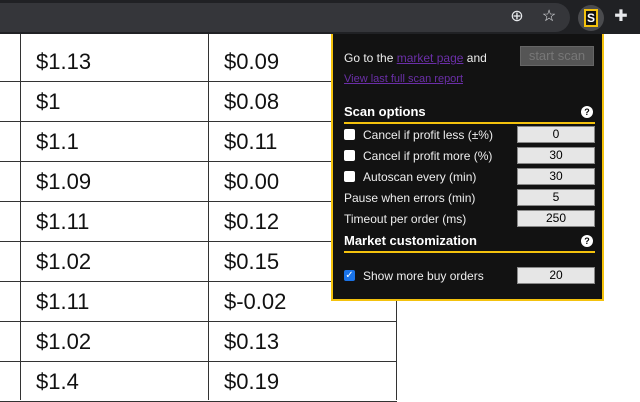  What do you see at coordinates (251, 141) in the screenshot?
I see `table-cell: $0.11` at bounding box center [251, 141].